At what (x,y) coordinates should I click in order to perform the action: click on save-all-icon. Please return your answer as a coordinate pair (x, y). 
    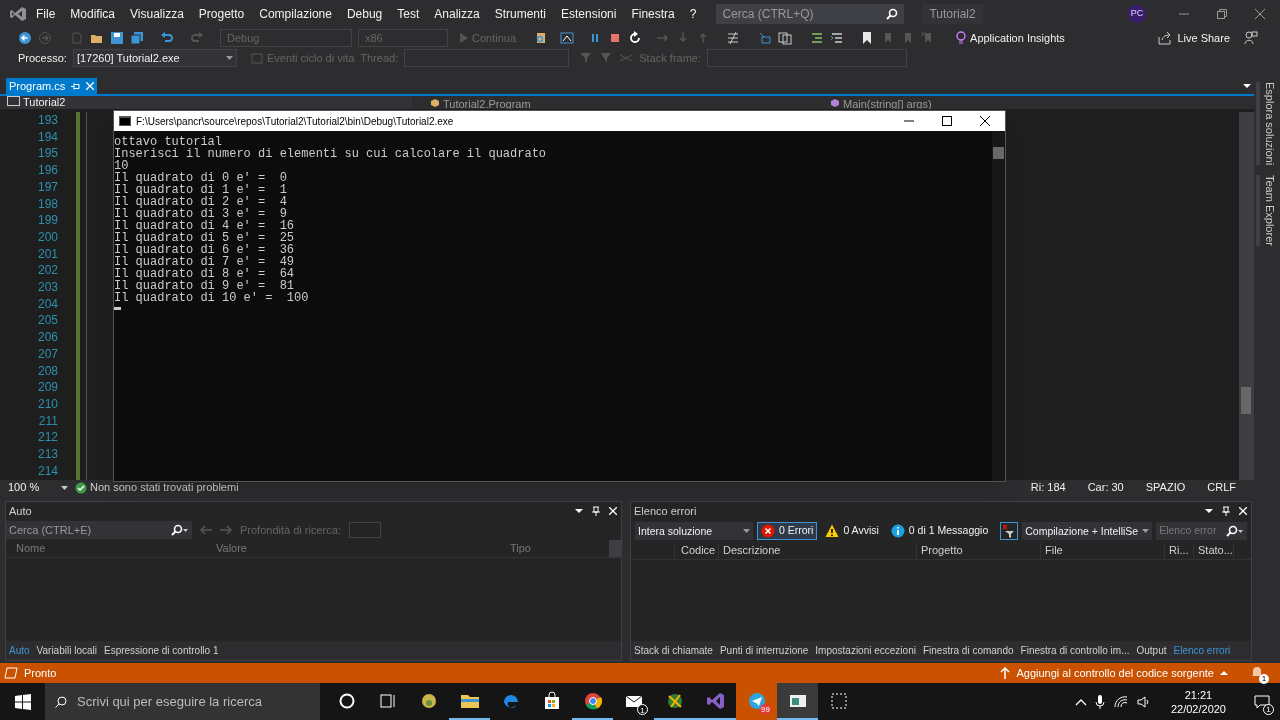
    Looking at the image, I should click on (137, 38).